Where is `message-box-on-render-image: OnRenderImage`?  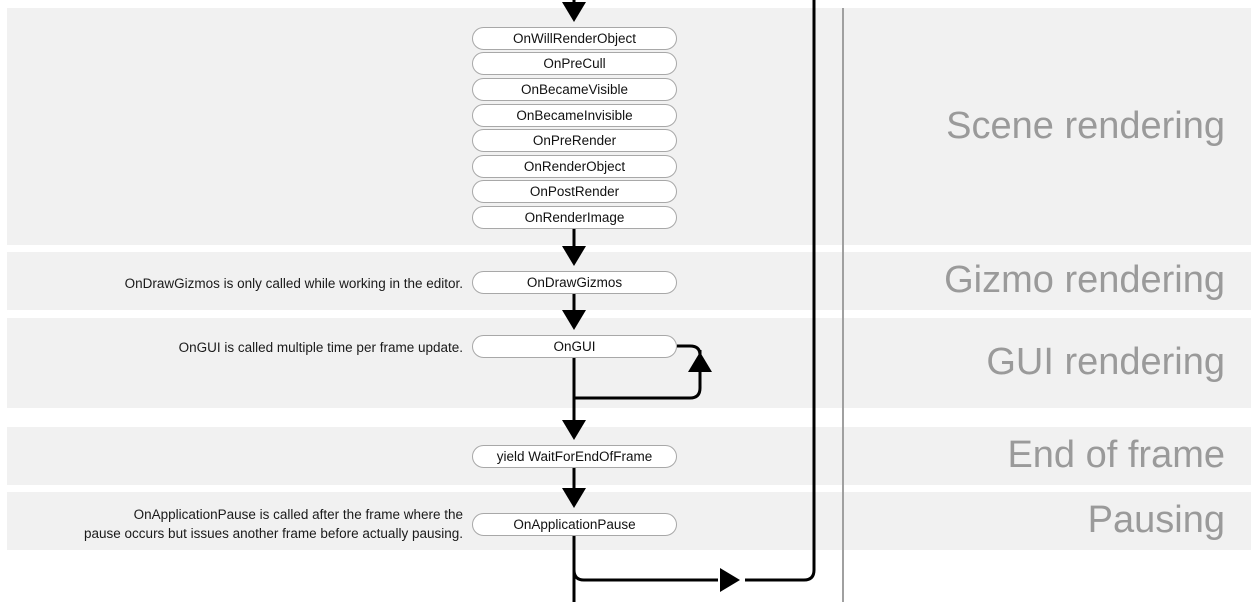 message-box-on-render-image: OnRenderImage is located at coordinates (574, 217).